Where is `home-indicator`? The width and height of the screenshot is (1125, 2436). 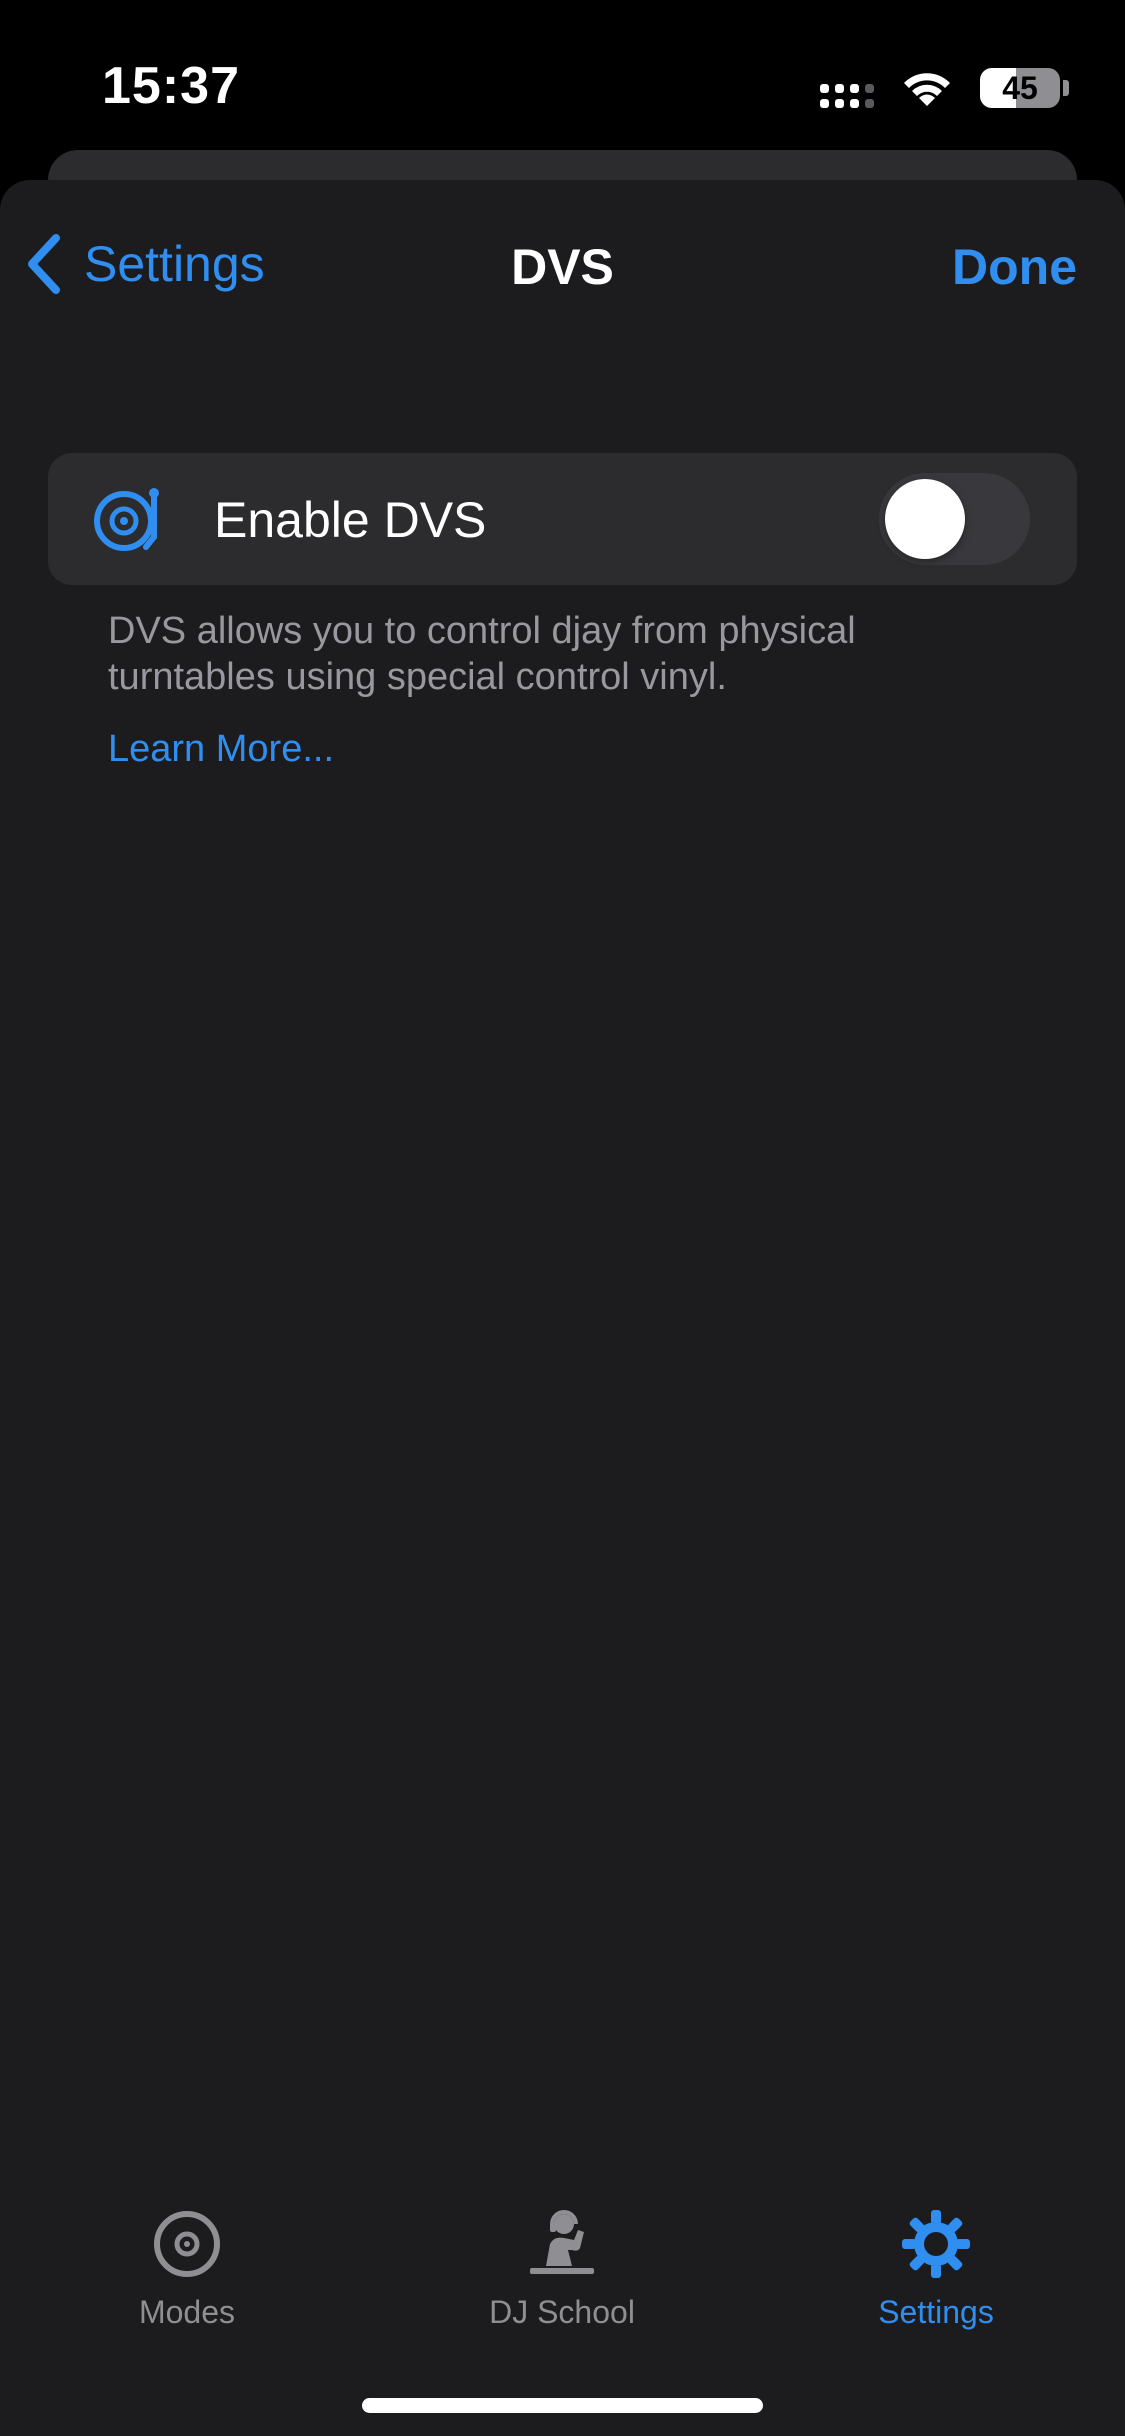 home-indicator is located at coordinates (562, 2405).